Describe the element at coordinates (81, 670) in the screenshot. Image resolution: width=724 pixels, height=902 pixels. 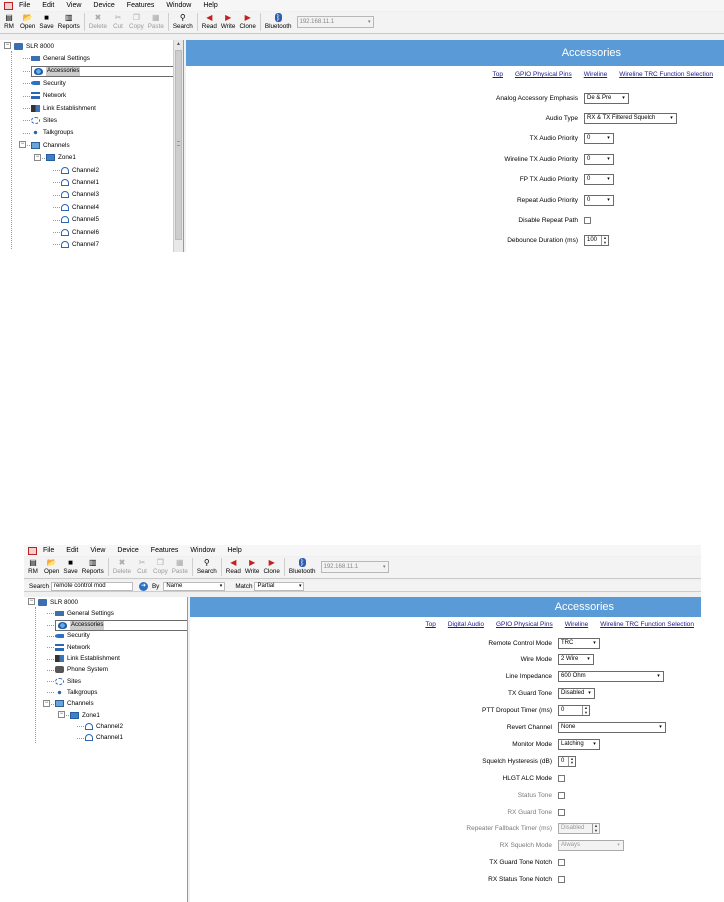
I see `tree-node-phone-system: Phone System` at that location.